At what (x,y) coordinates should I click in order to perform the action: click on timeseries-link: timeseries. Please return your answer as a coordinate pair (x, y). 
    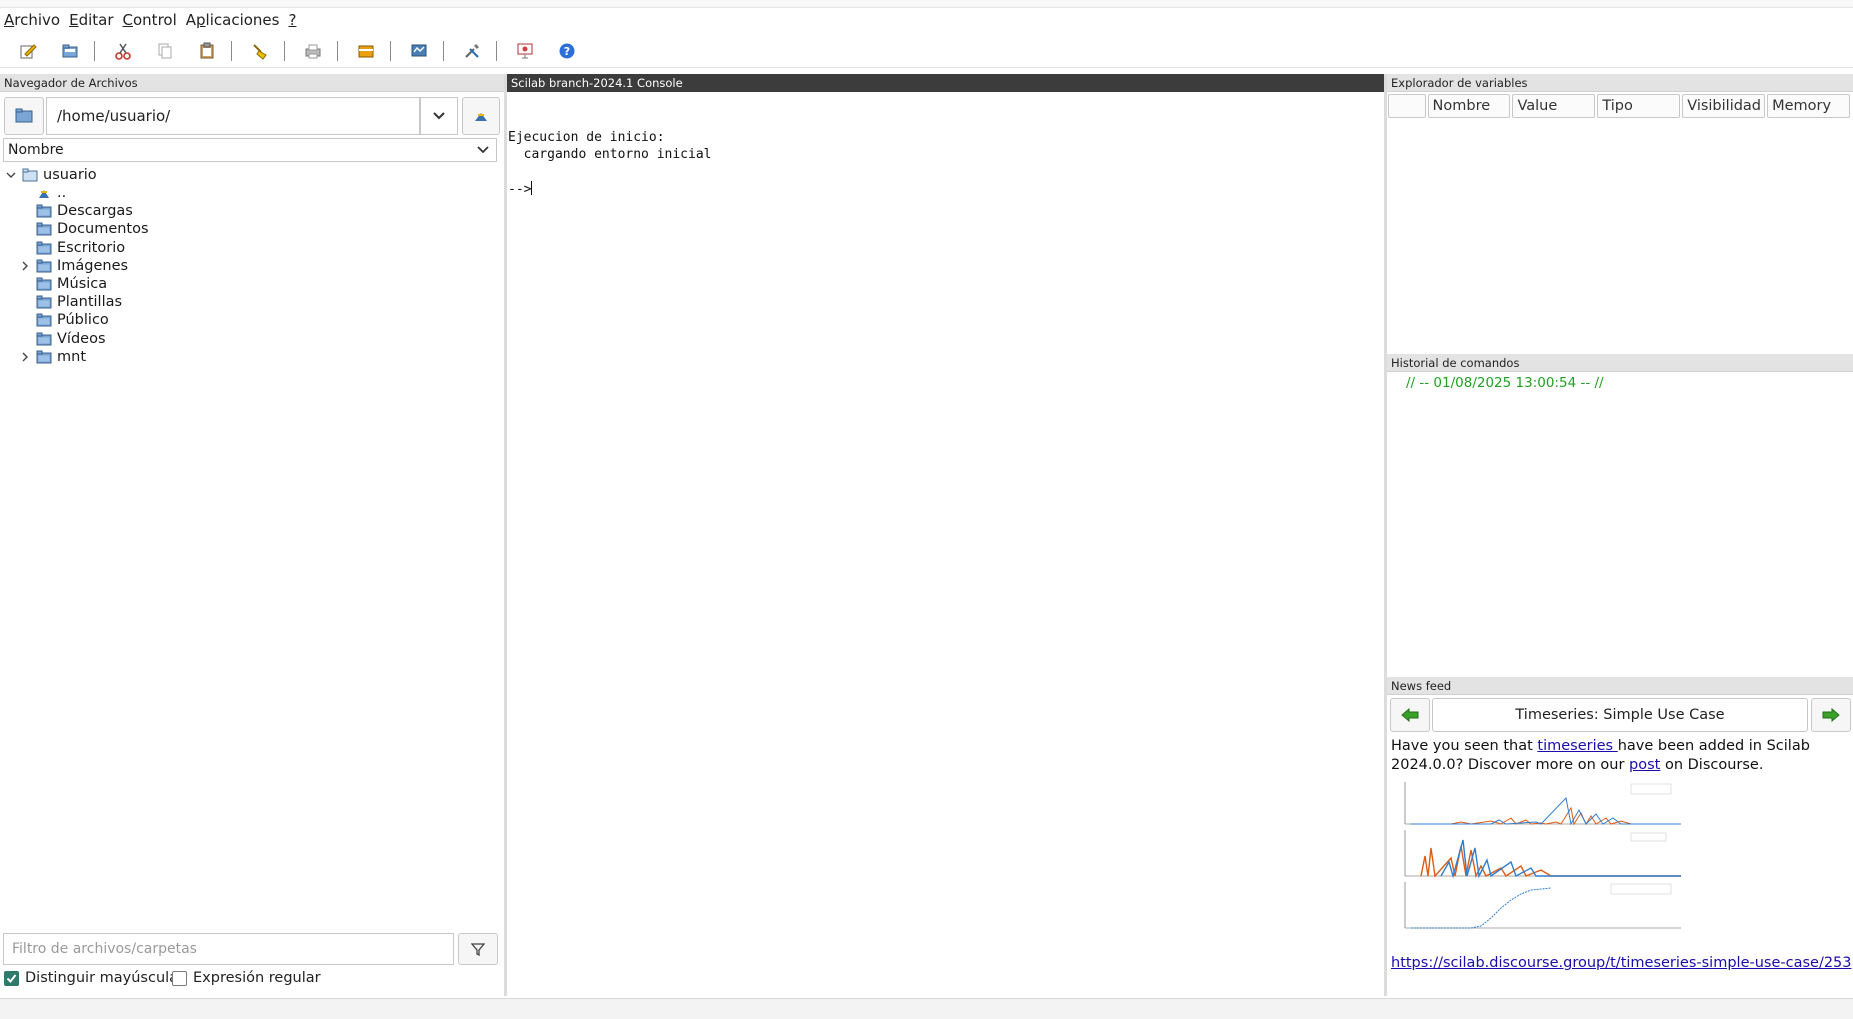
    Looking at the image, I should click on (1577, 746).